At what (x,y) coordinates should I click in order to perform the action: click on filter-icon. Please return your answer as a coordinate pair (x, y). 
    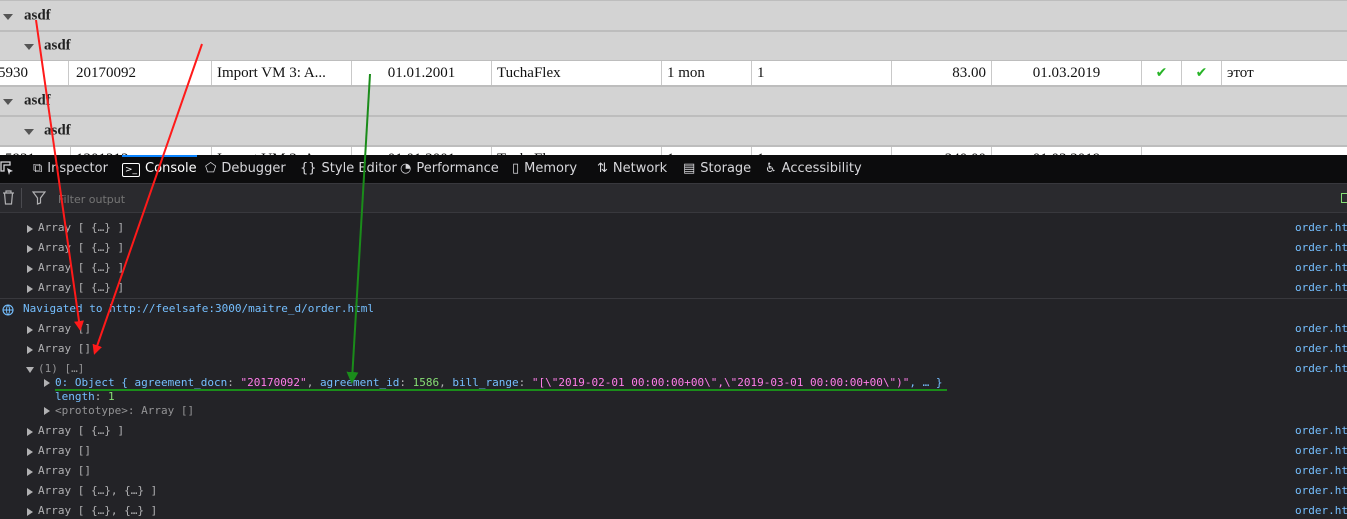
    Looking at the image, I should click on (39, 199).